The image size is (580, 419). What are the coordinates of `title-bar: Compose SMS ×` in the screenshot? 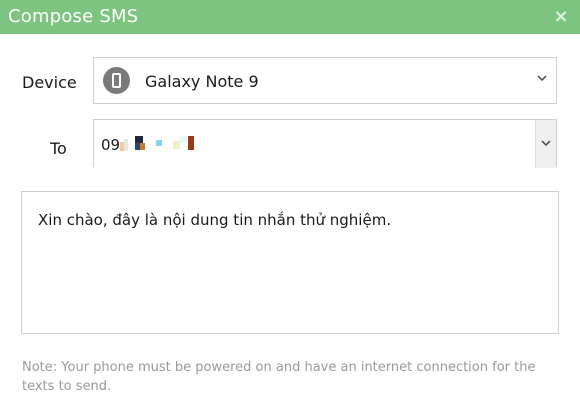 It's located at (290, 17).